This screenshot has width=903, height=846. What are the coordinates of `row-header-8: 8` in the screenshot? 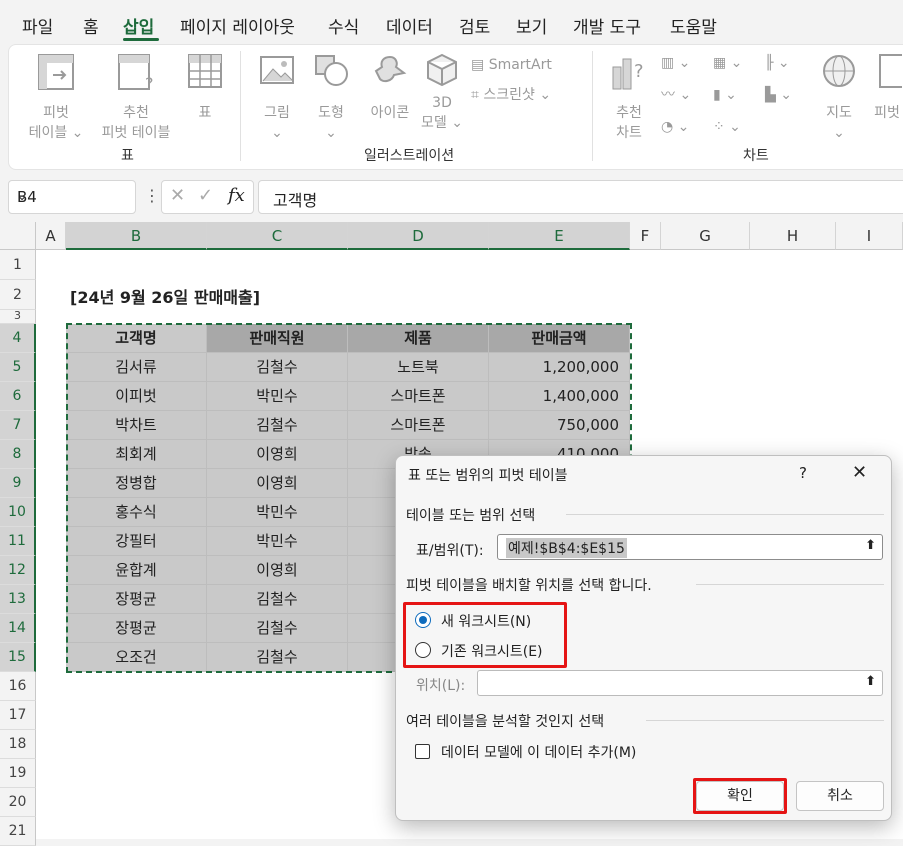 It's located at (18, 454).